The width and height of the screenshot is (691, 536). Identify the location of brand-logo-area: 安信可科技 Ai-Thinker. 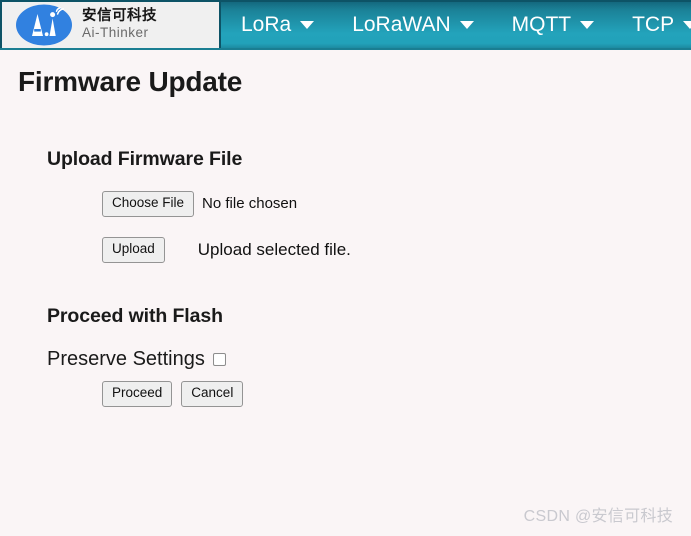
(110, 25).